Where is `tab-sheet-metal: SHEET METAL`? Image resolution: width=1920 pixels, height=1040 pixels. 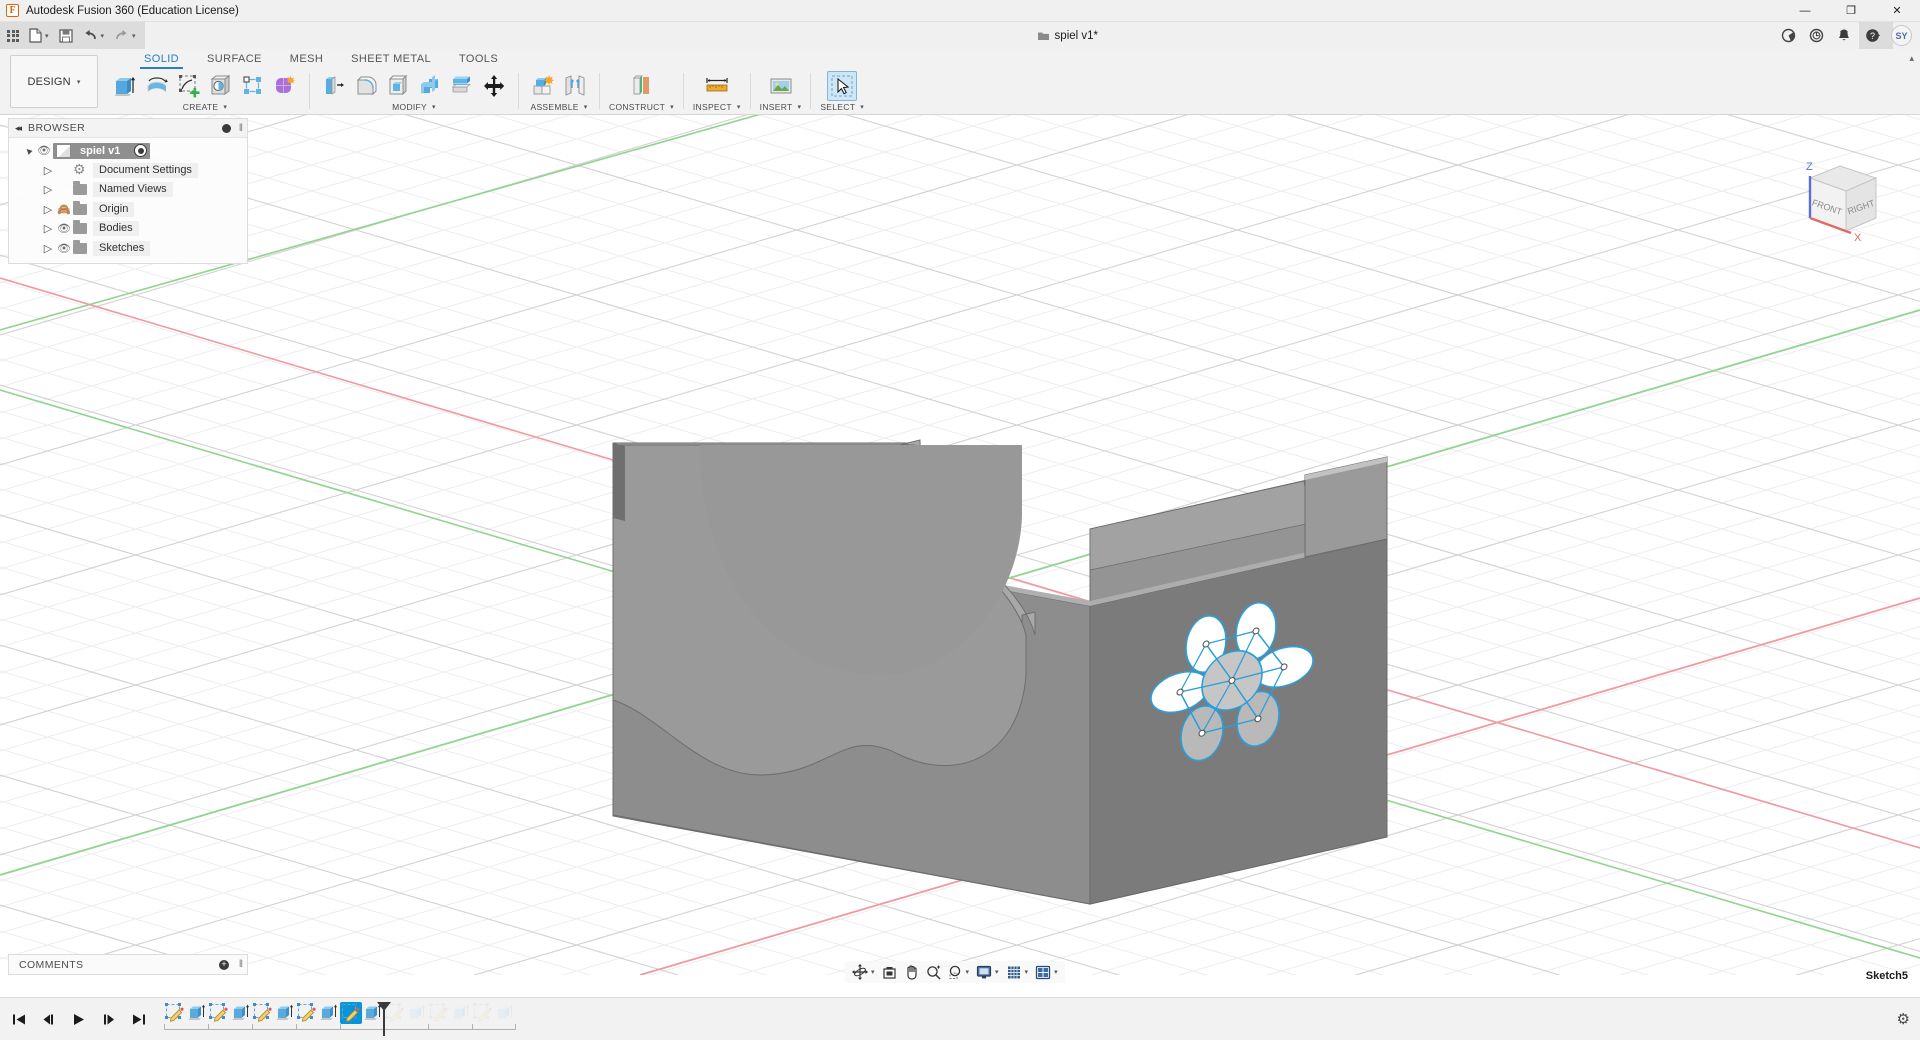 tab-sheet-metal: SHEET METAL is located at coordinates (391, 60).